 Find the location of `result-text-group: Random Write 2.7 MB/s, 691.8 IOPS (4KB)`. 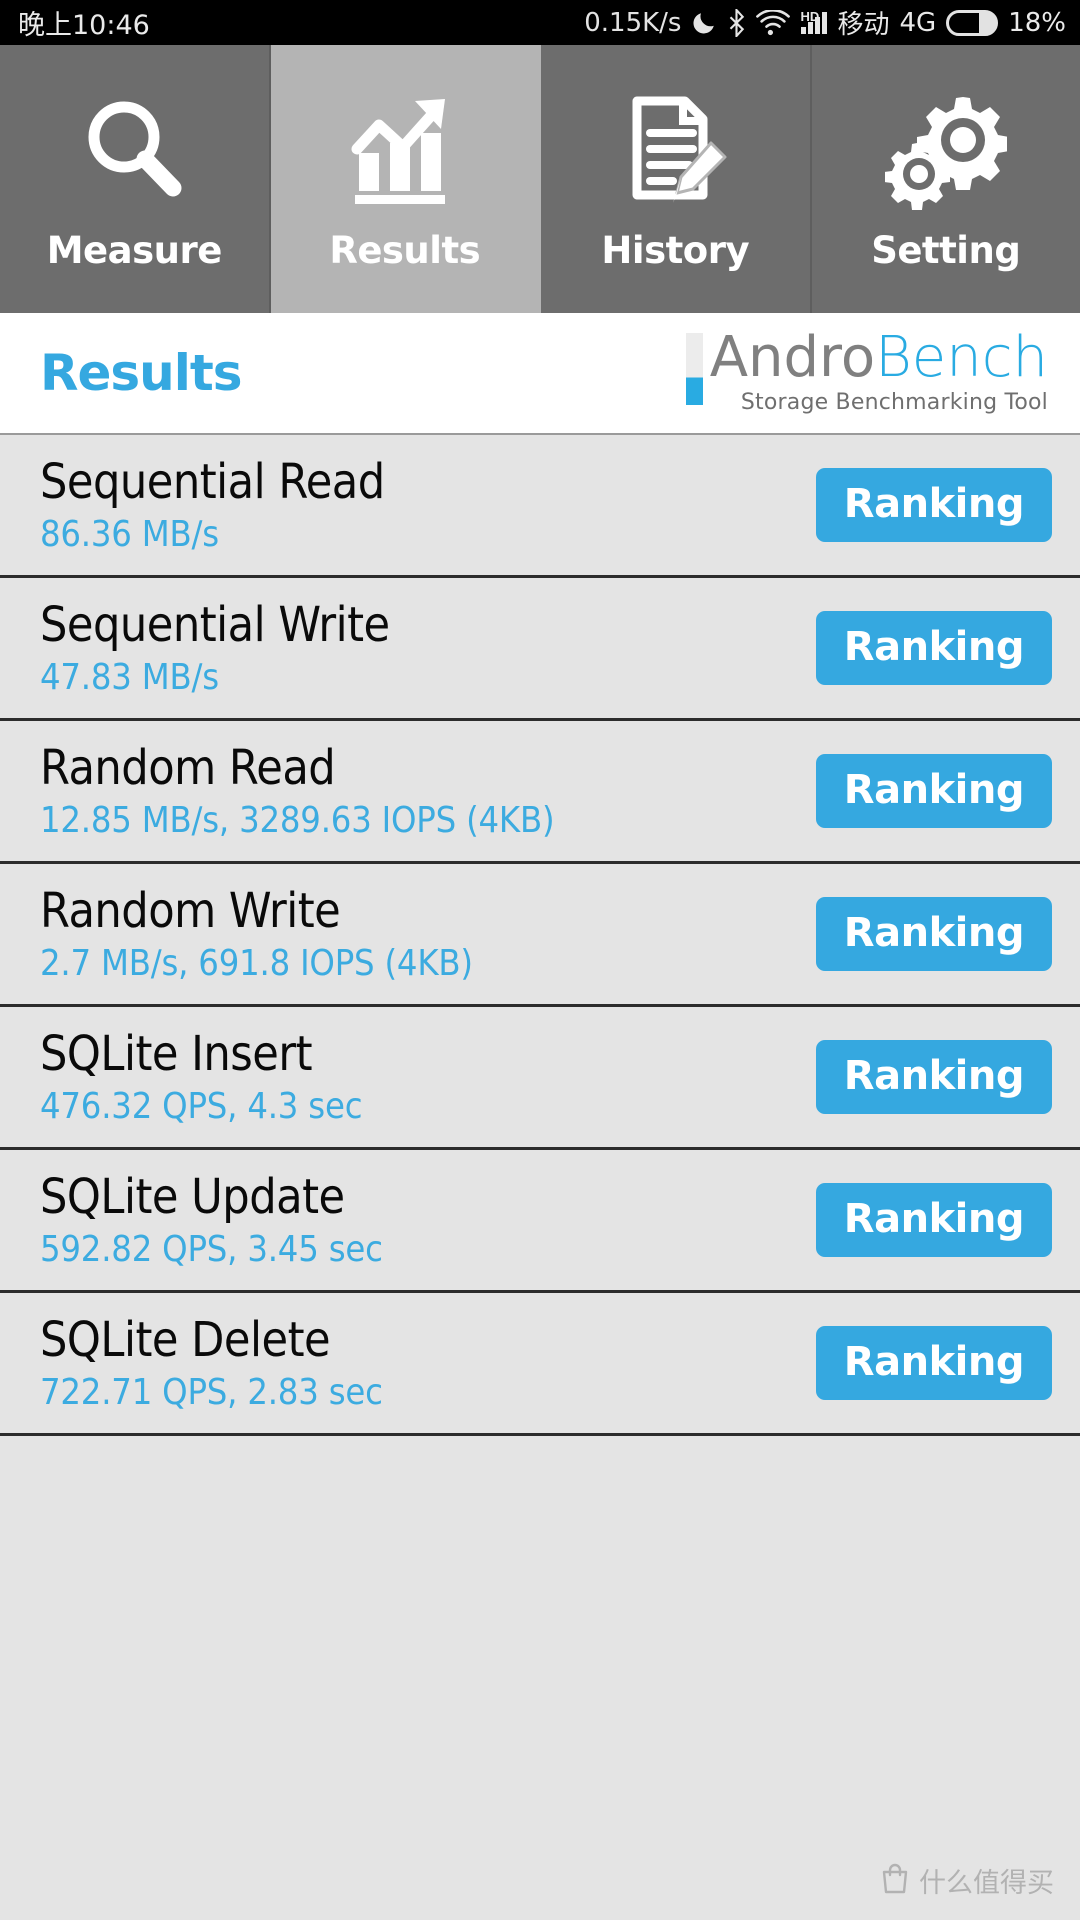

result-text-group: Random Write 2.7 MB/s, 691.8 IOPS (4KB) is located at coordinates (256, 933).